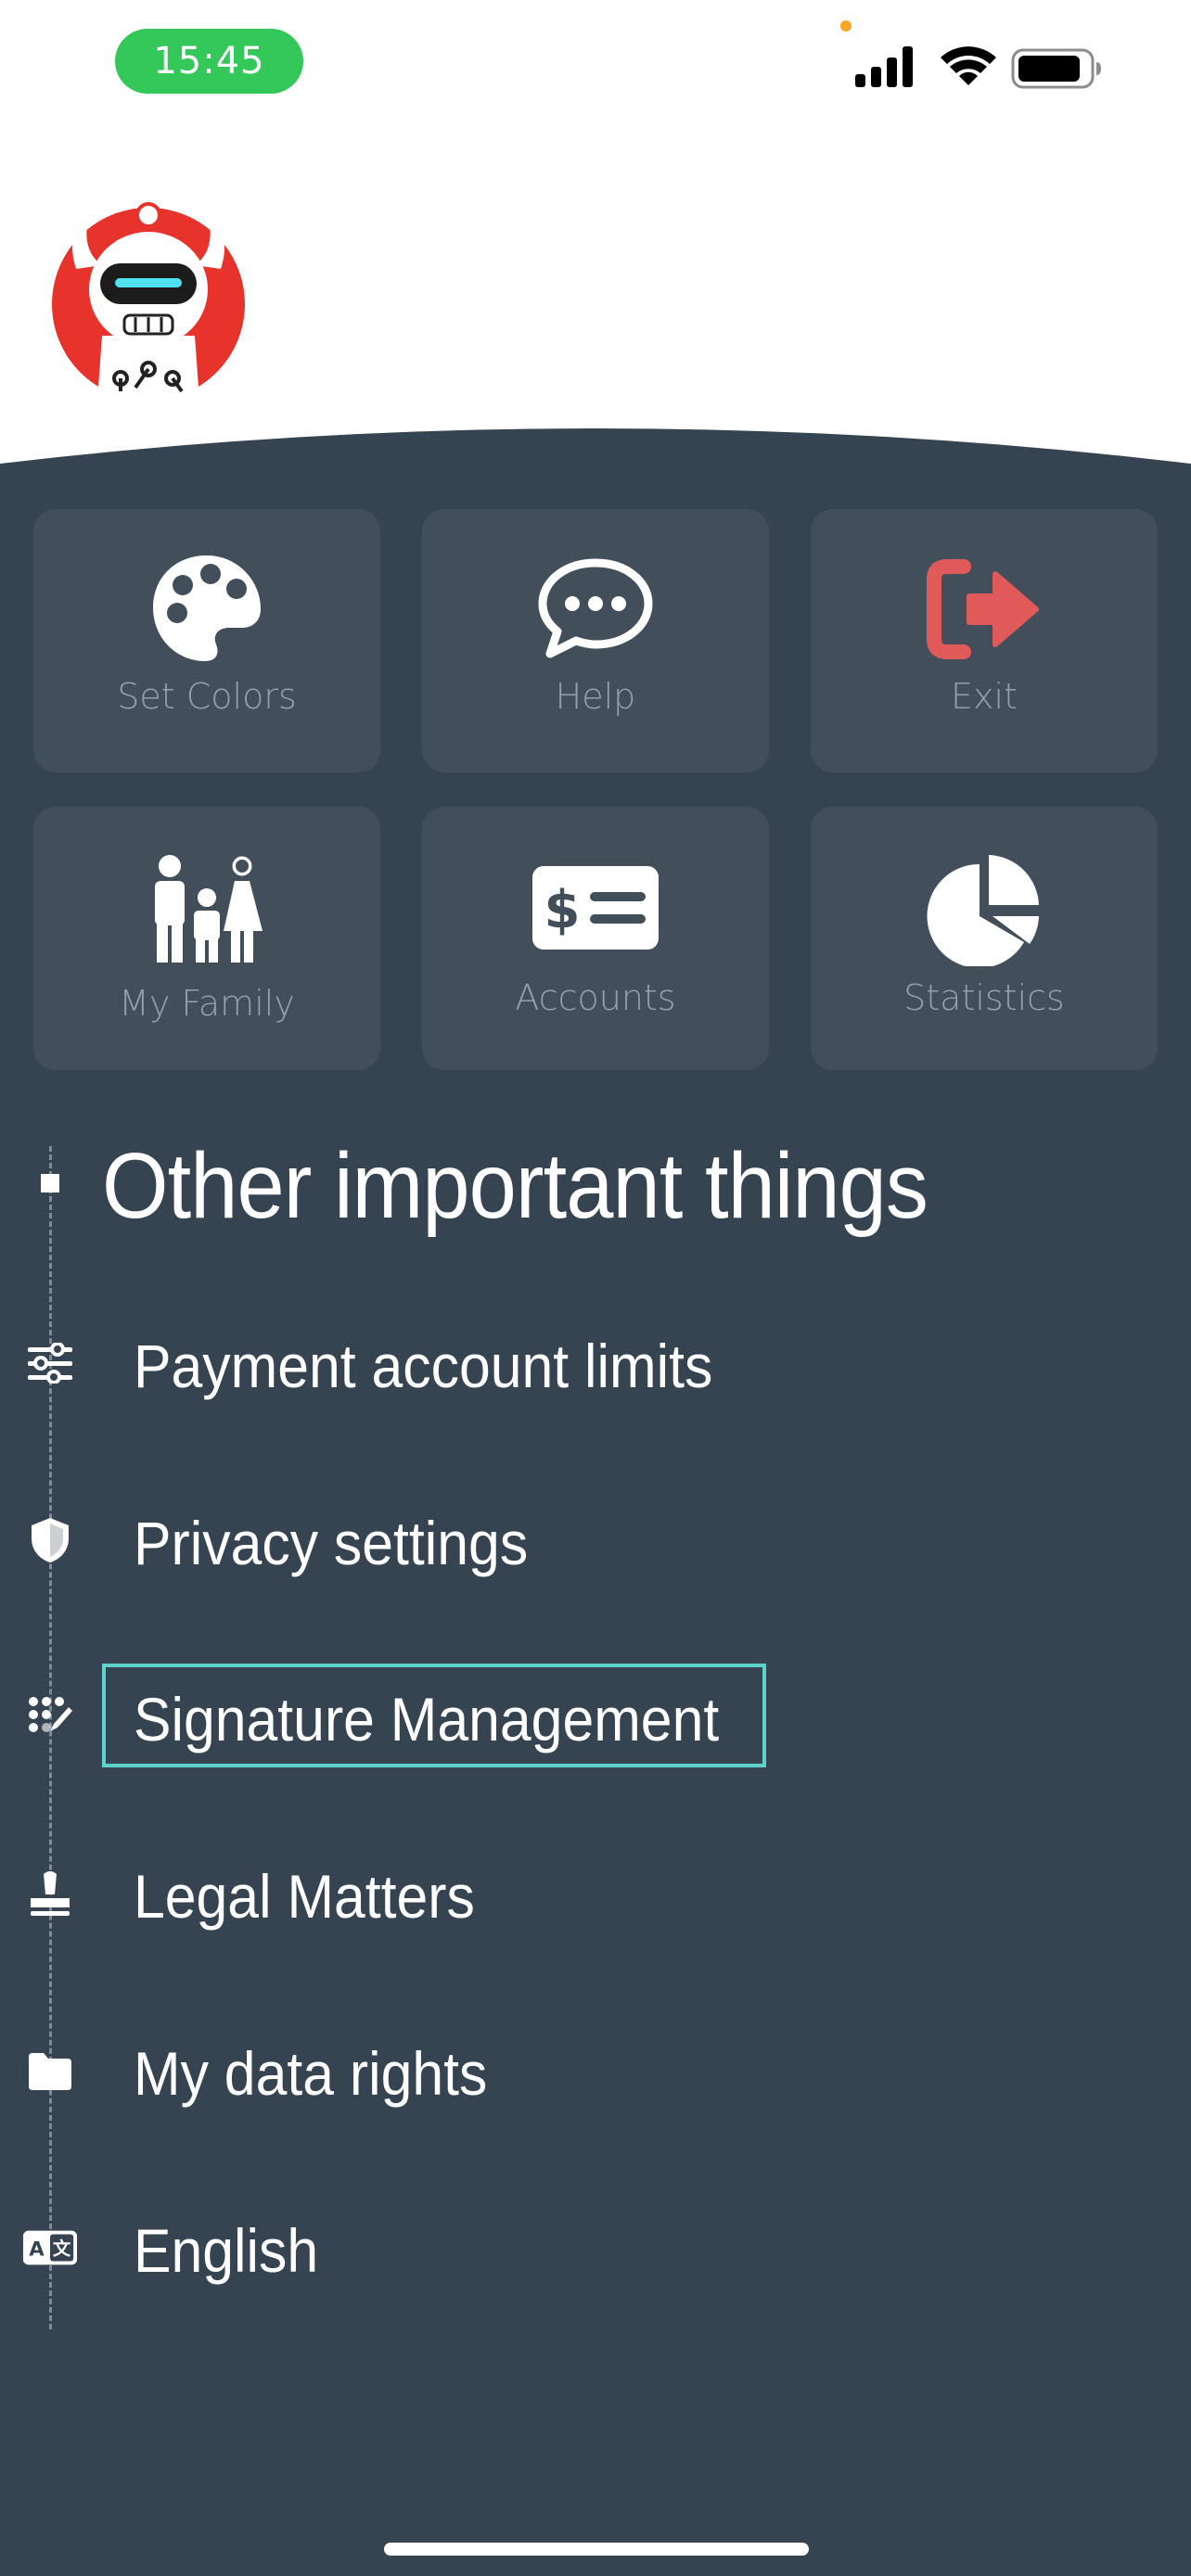  What do you see at coordinates (51, 1714) in the screenshot?
I see `signature-icon` at bounding box center [51, 1714].